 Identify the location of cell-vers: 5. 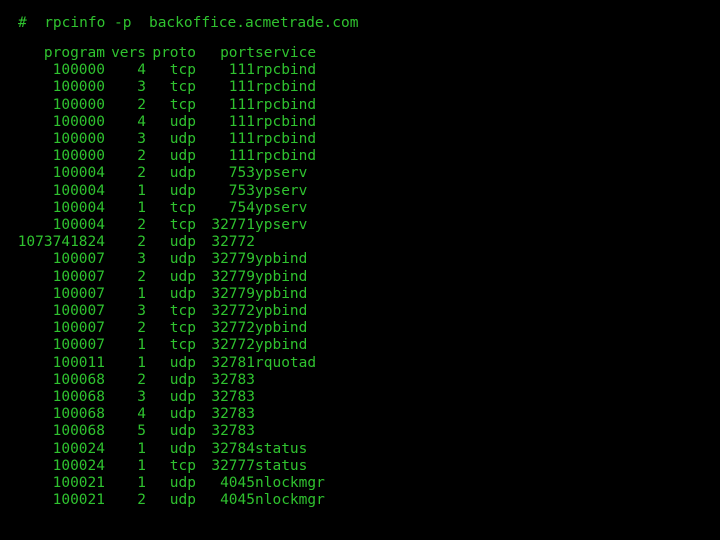
(141, 431).